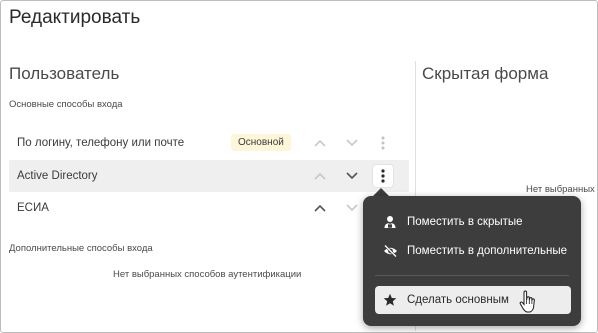 This screenshot has height=333, width=598. Describe the element at coordinates (209, 143) in the screenshot. I see `auth-method-row-login: По логину, телефону или почте Основной` at that location.